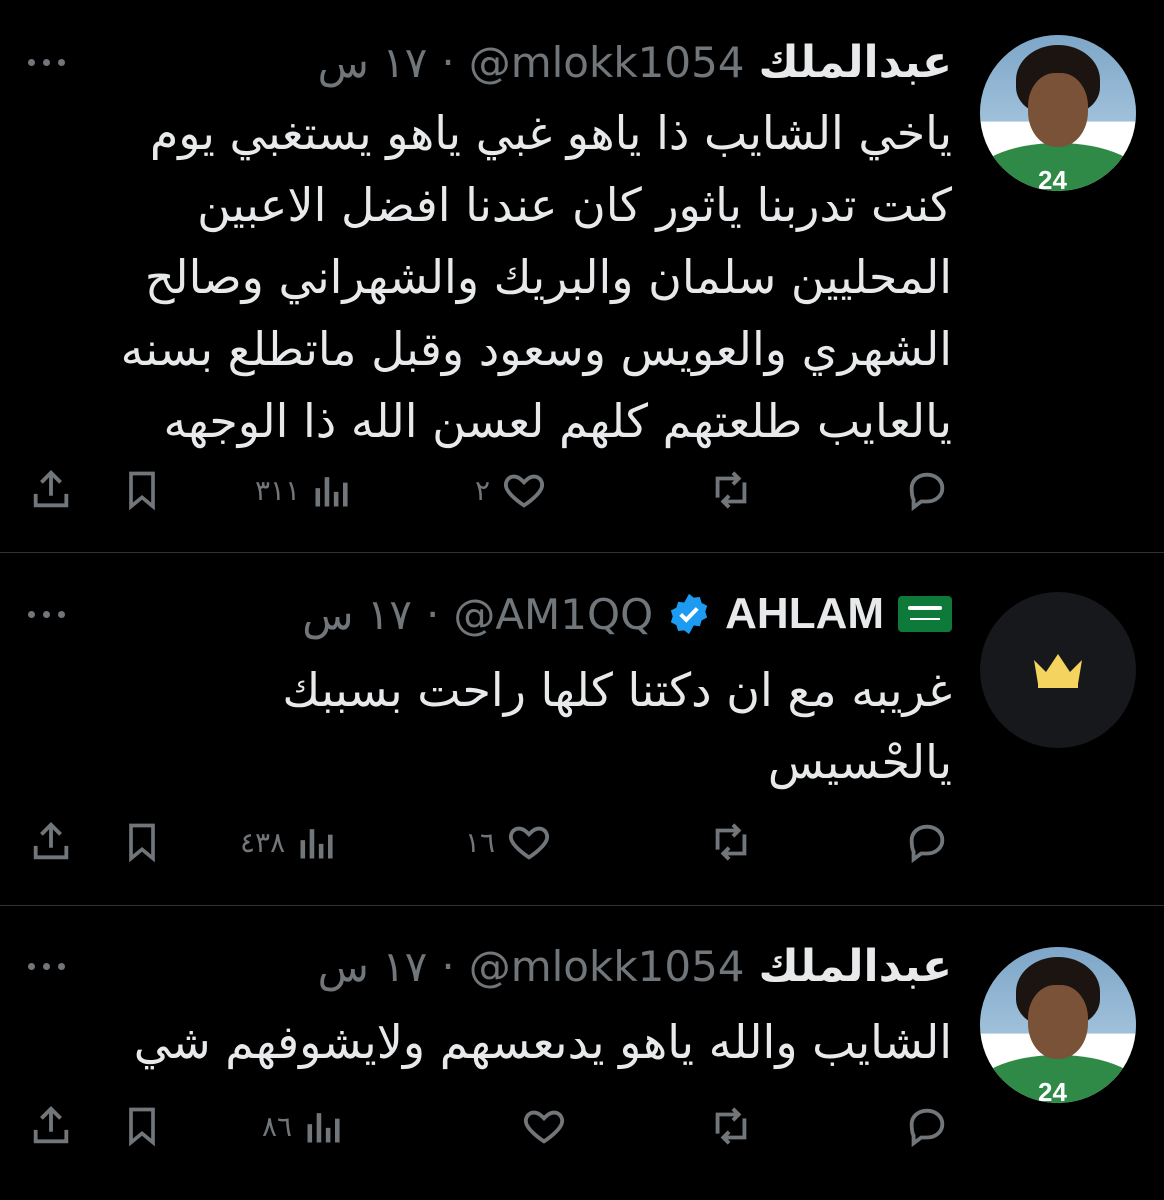 This screenshot has width=1164, height=1200. Describe the element at coordinates (804, 614) in the screenshot. I see `display-name: AHLAM` at that location.